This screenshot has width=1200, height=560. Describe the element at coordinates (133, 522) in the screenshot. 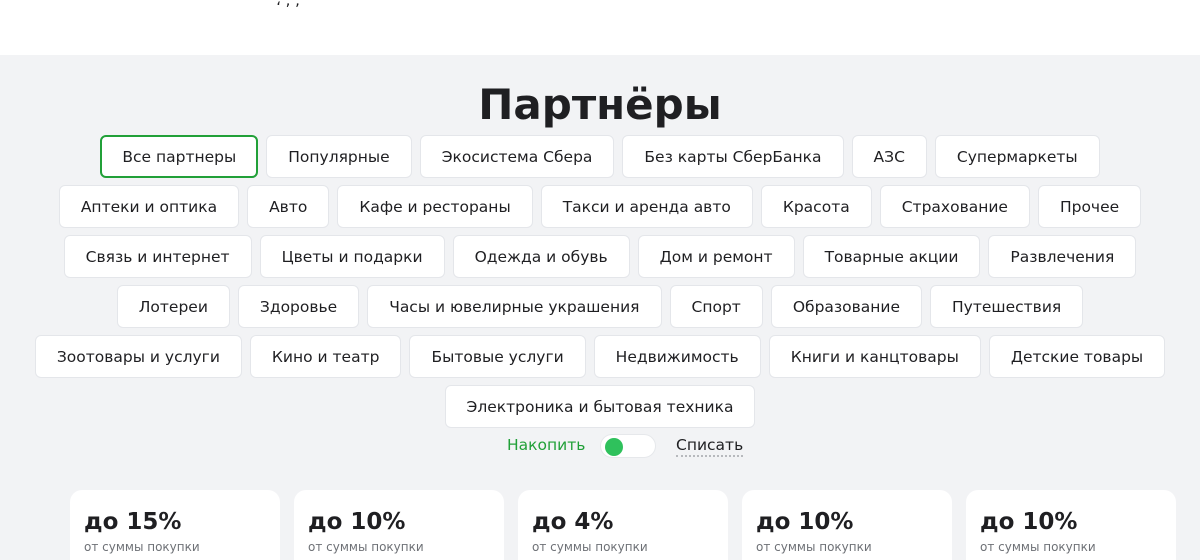

I see `cashback-percent: до 15%` at that location.